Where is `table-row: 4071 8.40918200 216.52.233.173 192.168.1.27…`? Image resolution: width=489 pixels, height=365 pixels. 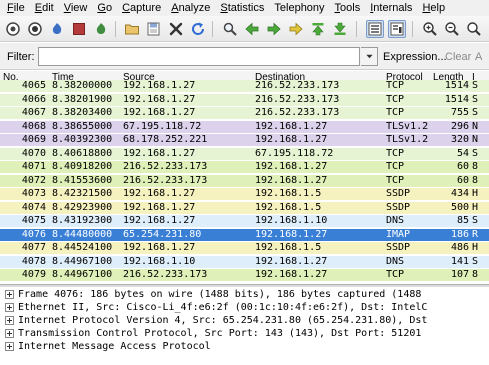
table-row: 4071 8.40918200 216.52.233.173 192.168.1.27… is located at coordinates (244, 167).